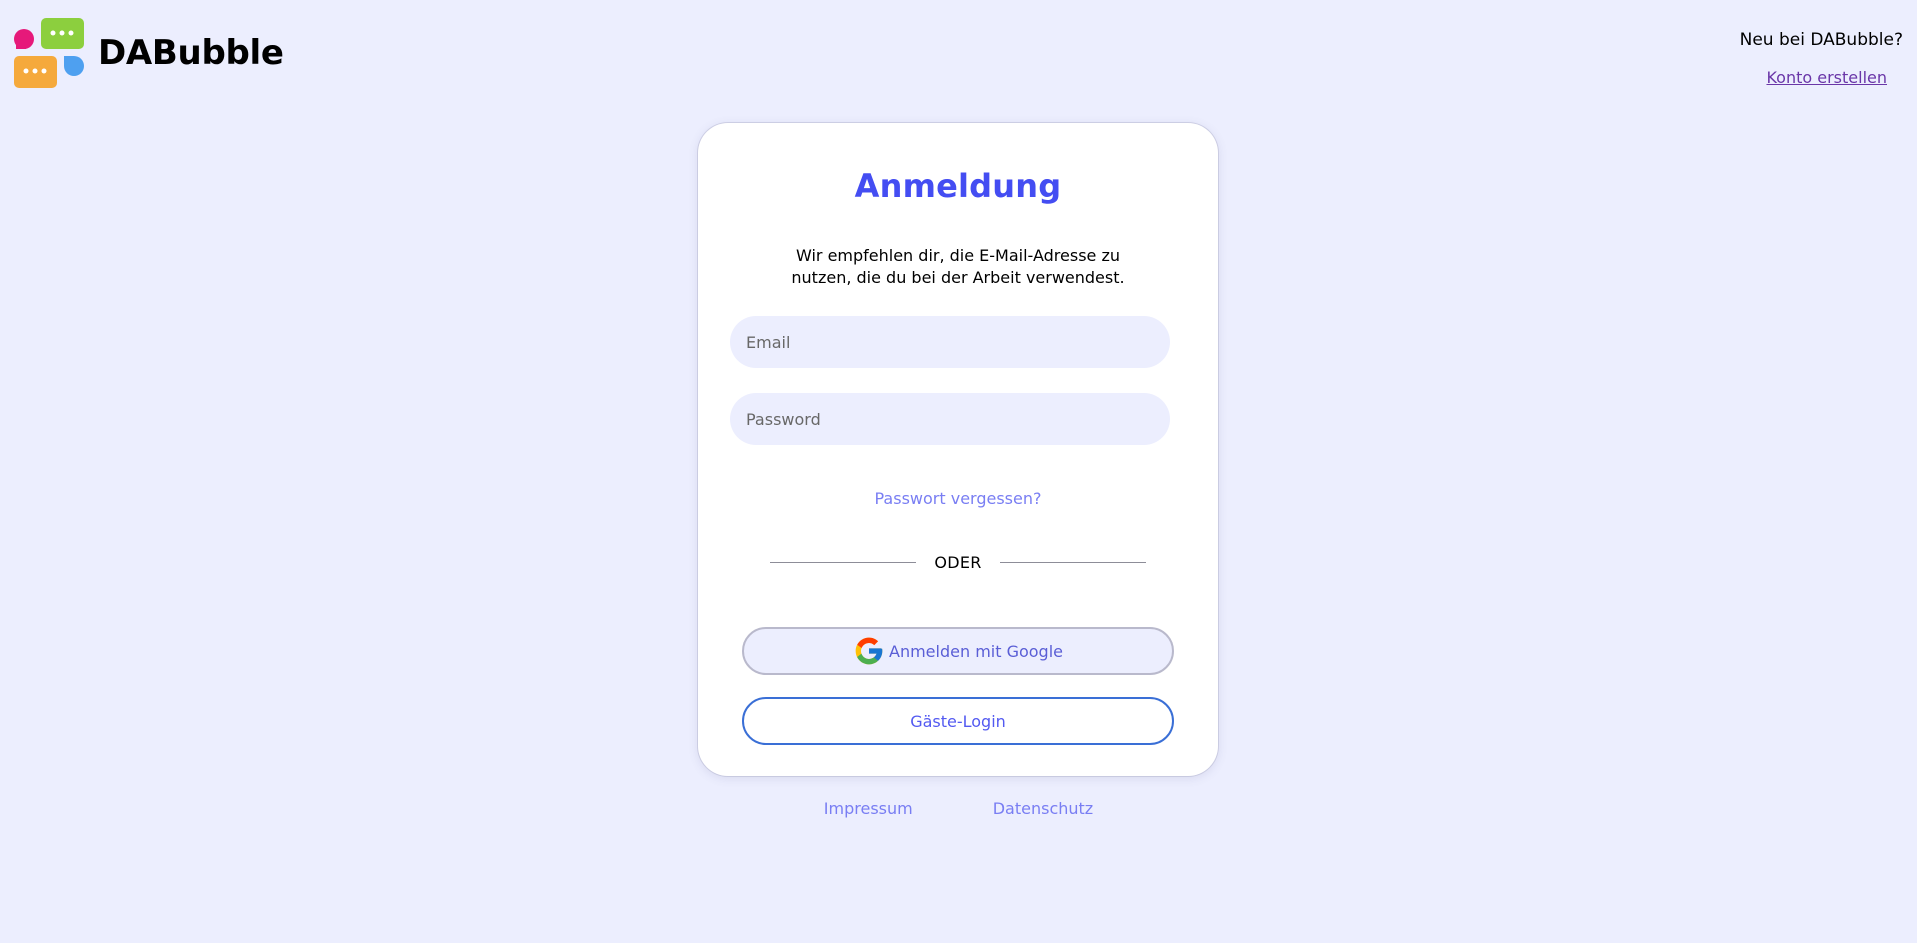  I want to click on signup-prompt: Neu bei DABubble? Konto erstellen, so click(1821, 58).